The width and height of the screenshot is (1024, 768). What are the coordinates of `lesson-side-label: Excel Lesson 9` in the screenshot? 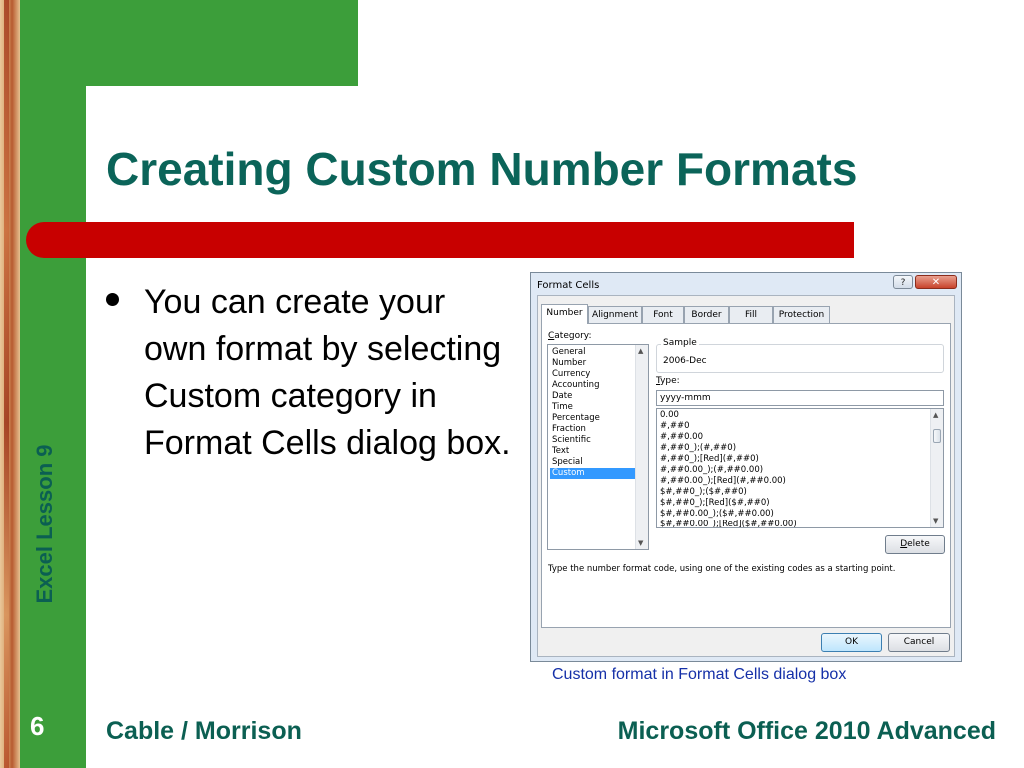 It's located at (44, 524).